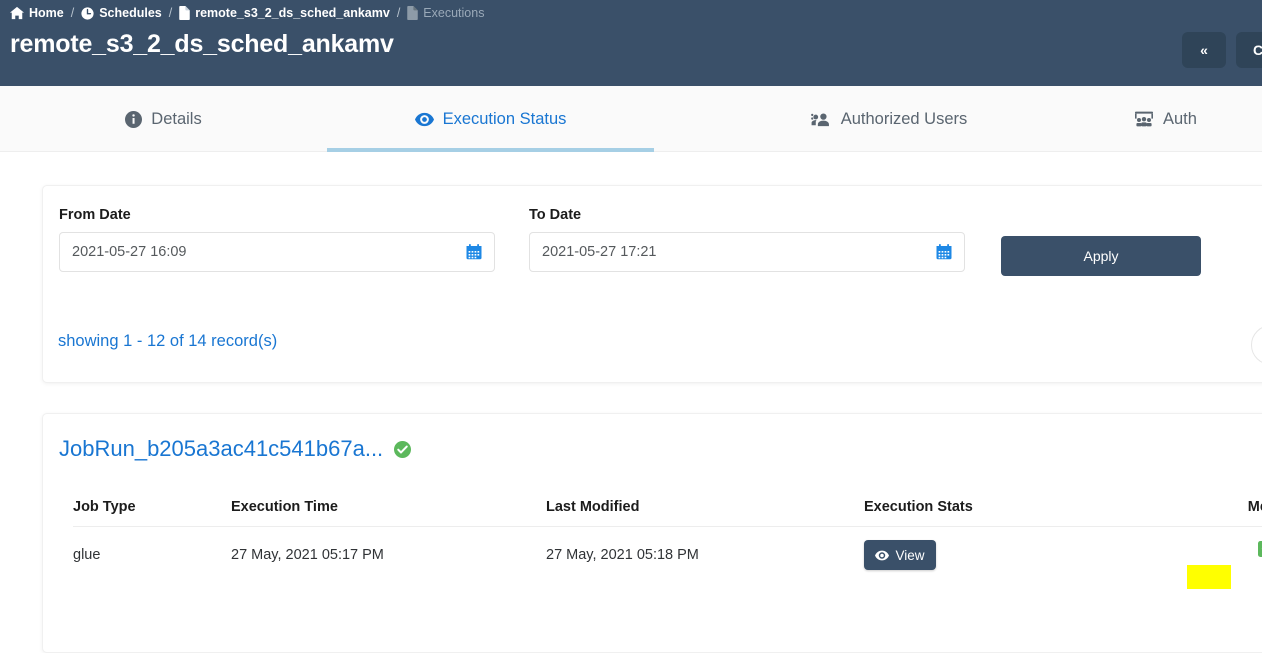 The width and height of the screenshot is (1262, 653). What do you see at coordinates (104, 506) in the screenshot?
I see `column-header-job-type: Job Type` at bounding box center [104, 506].